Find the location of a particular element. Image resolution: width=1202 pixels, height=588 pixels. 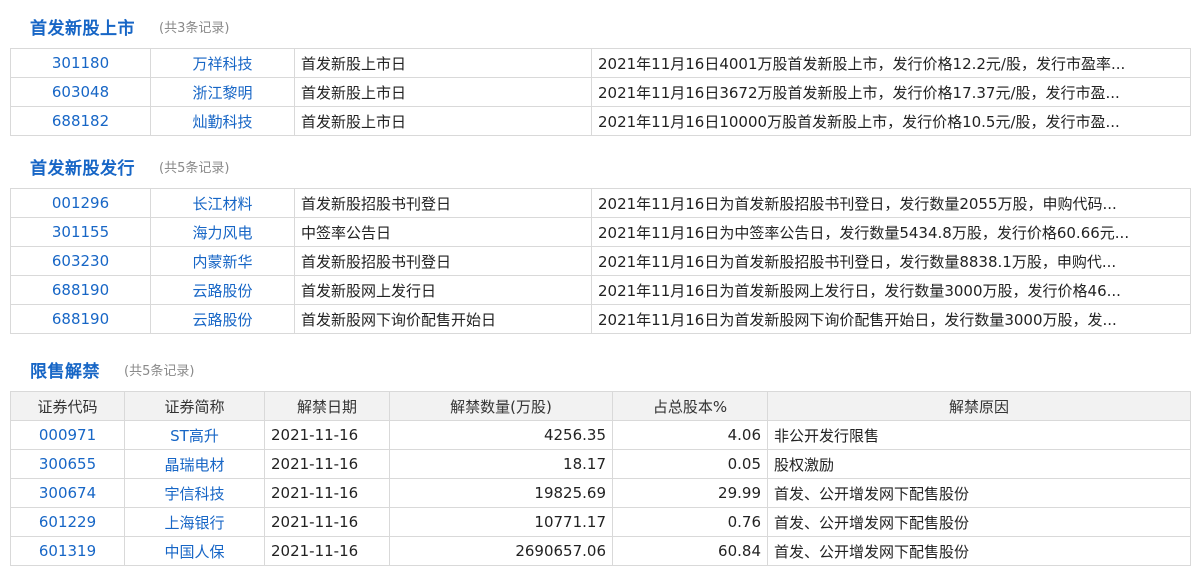

unlock-quantity: 18.17 is located at coordinates (501, 464).